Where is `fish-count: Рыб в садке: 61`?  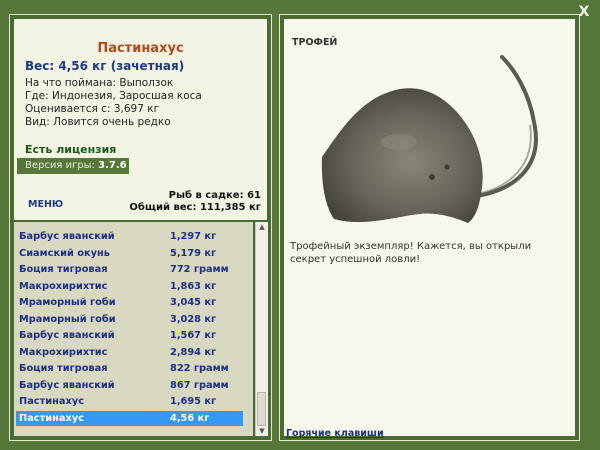
fish-count: Рыб в садке: 61 is located at coordinates (214, 195).